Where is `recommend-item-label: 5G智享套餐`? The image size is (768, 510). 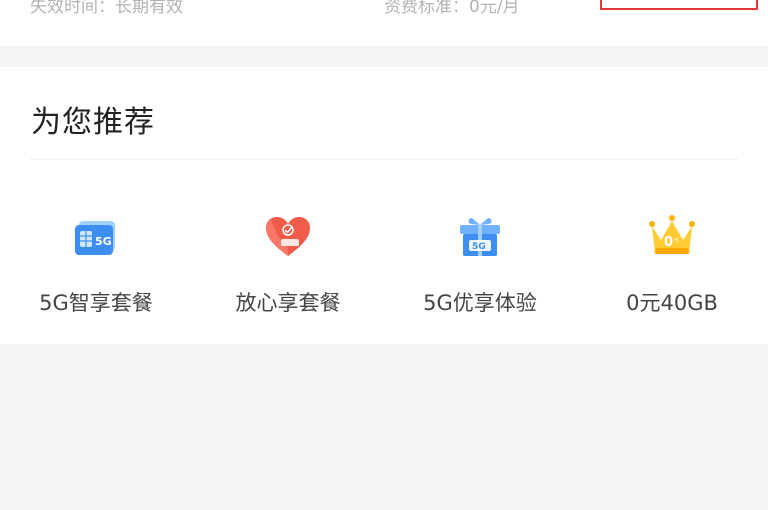 recommend-item-label: 5G智享套餐 is located at coordinates (96, 303).